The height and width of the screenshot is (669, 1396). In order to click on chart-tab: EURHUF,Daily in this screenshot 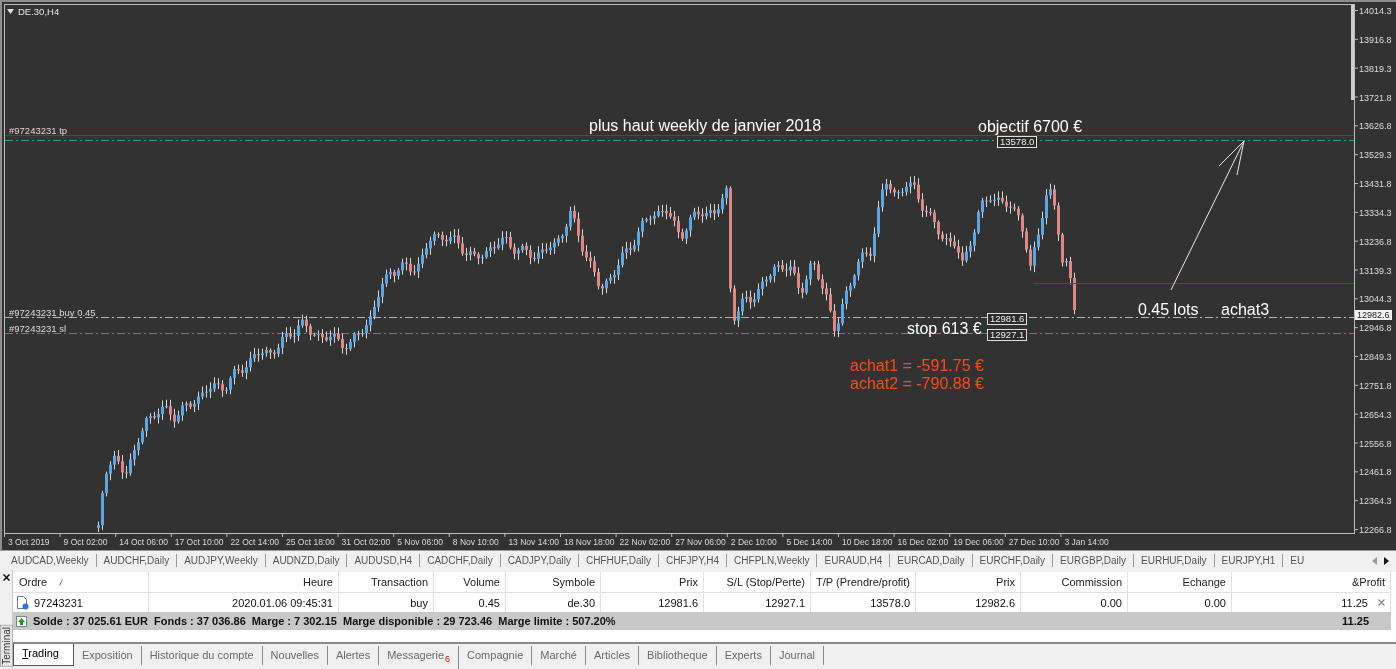, I will do `click(1174, 560)`.